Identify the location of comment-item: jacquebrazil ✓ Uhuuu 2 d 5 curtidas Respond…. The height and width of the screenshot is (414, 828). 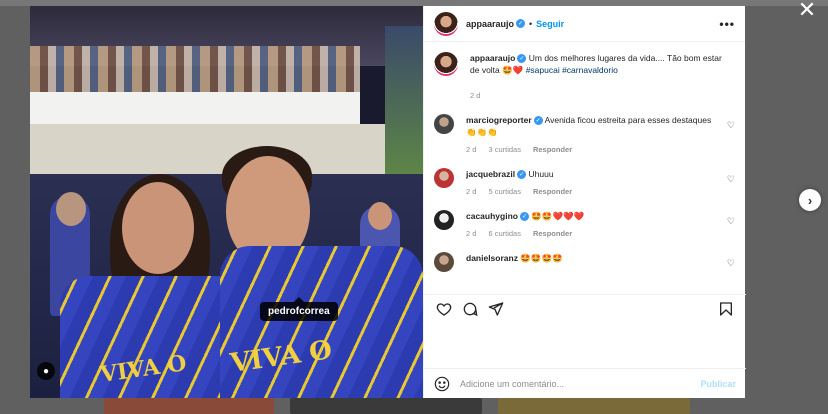
(584, 183).